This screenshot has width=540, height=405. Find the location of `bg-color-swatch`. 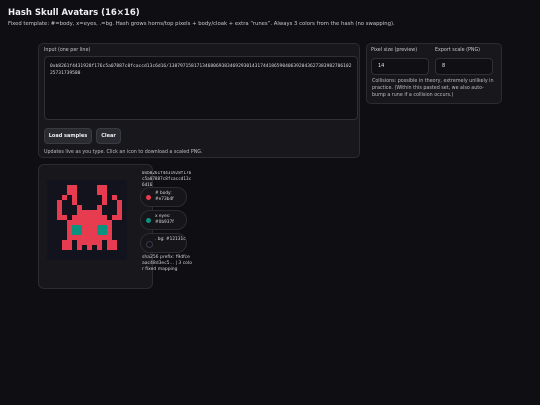

bg-color-swatch is located at coordinates (149, 244).